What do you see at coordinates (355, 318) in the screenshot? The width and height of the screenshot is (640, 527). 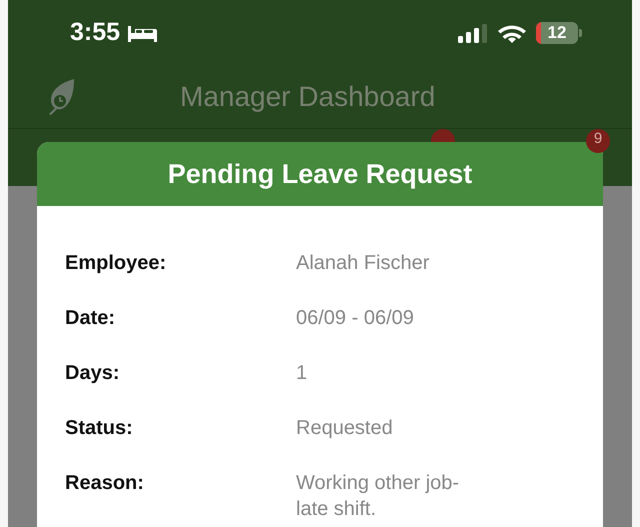 I see `field-value: 06/09 - 06/09` at bounding box center [355, 318].